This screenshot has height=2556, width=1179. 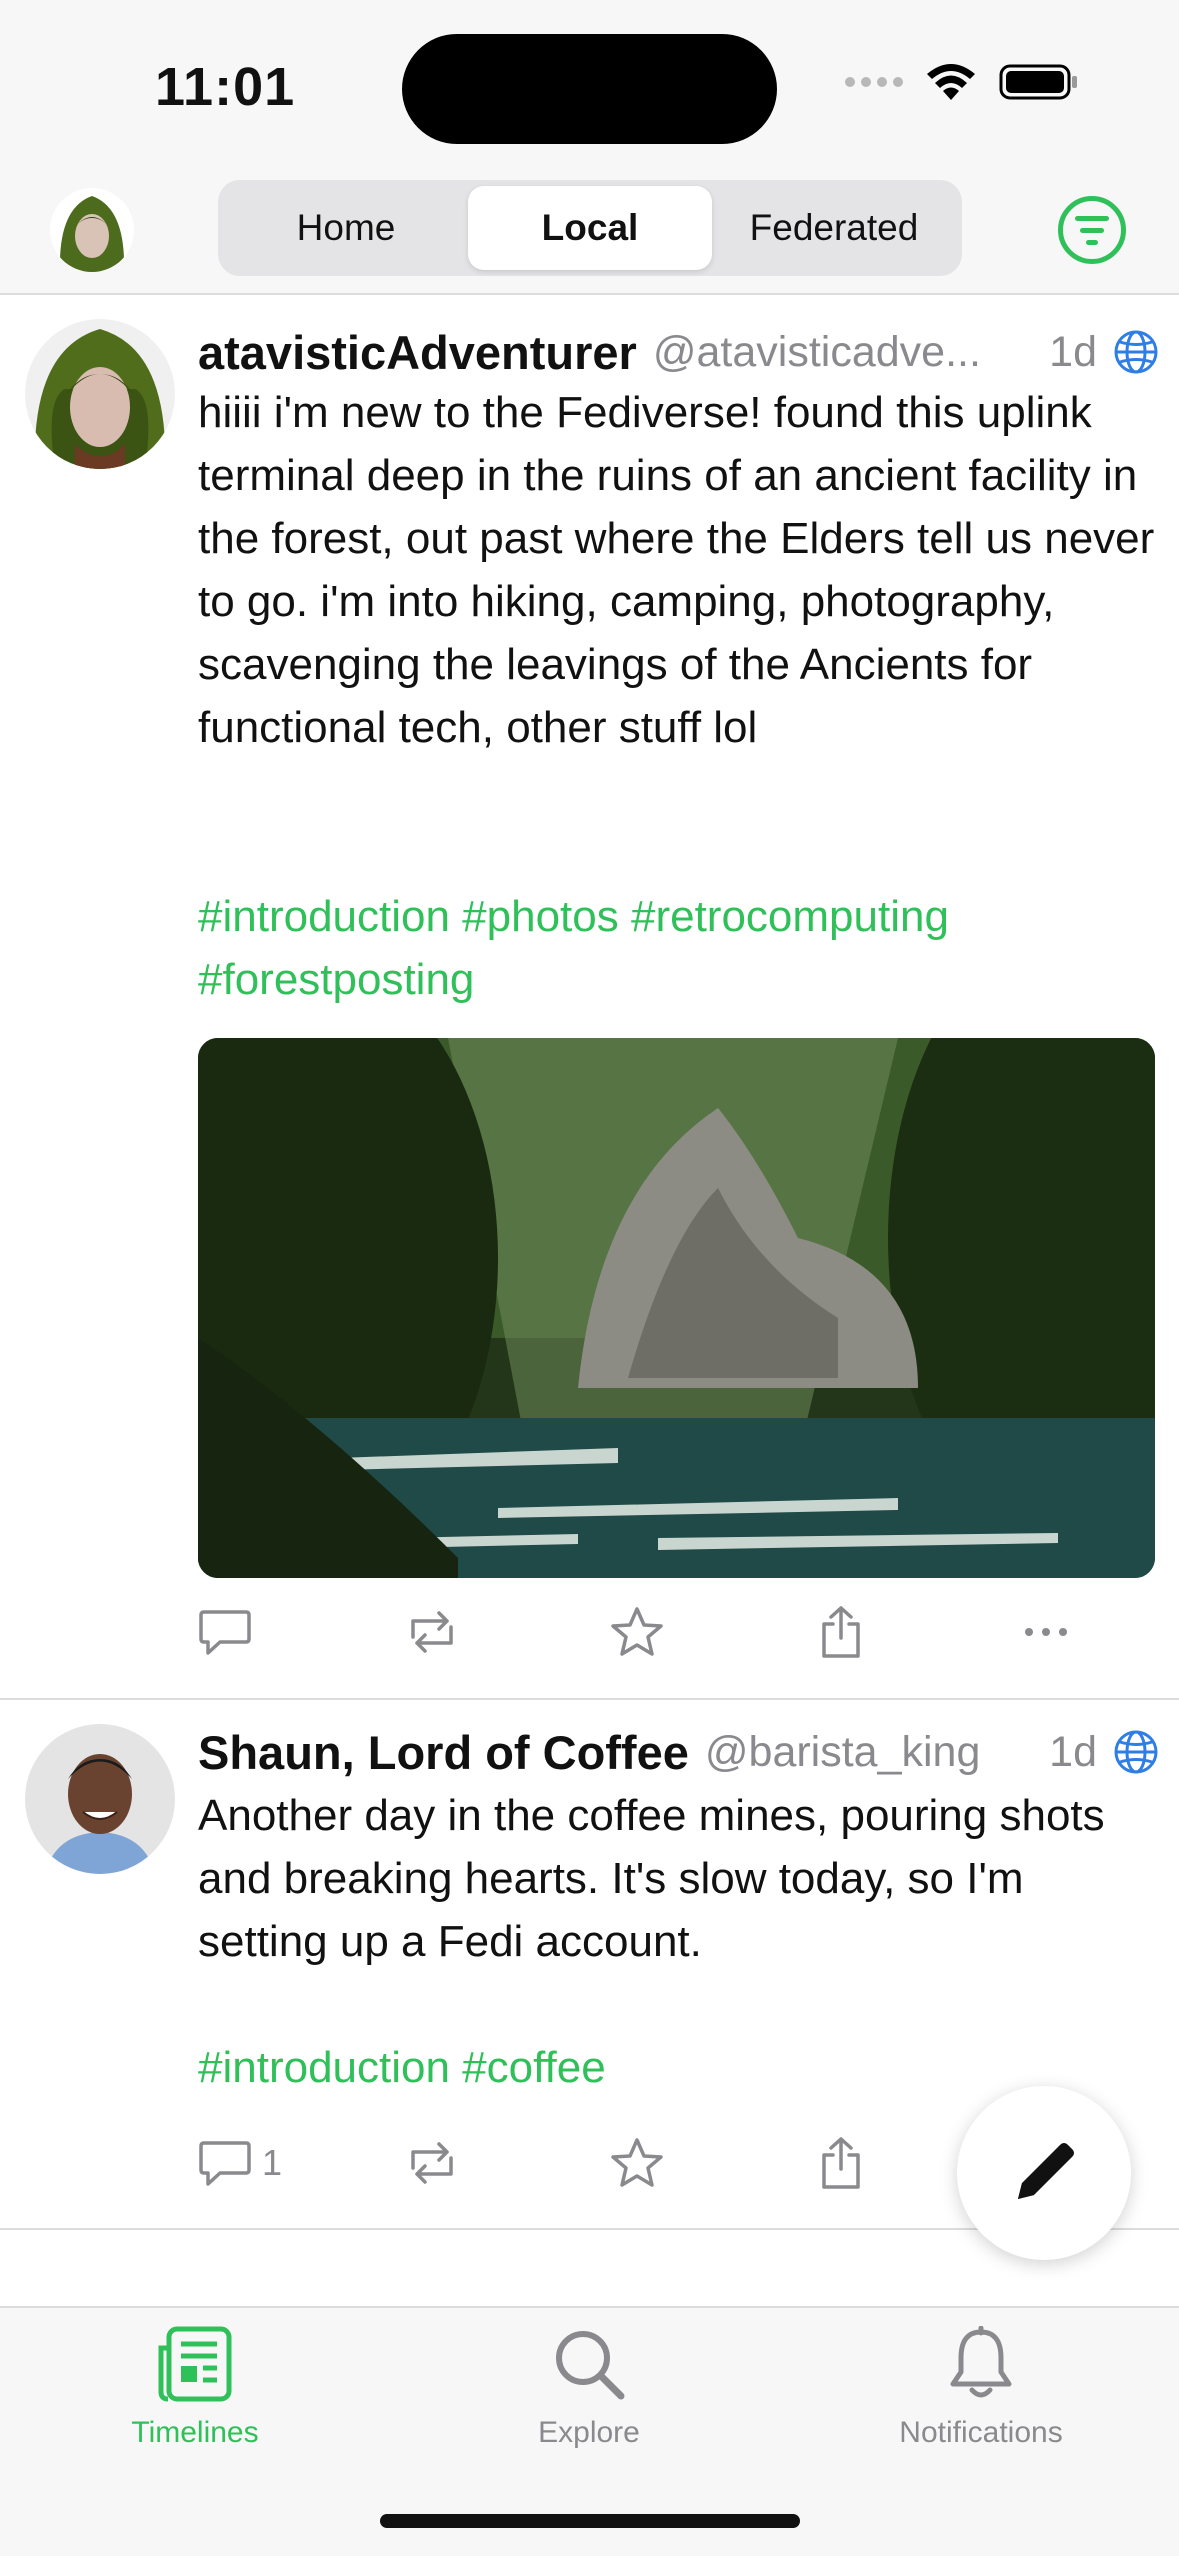 What do you see at coordinates (1038, 82) in the screenshot?
I see `battery-icon` at bounding box center [1038, 82].